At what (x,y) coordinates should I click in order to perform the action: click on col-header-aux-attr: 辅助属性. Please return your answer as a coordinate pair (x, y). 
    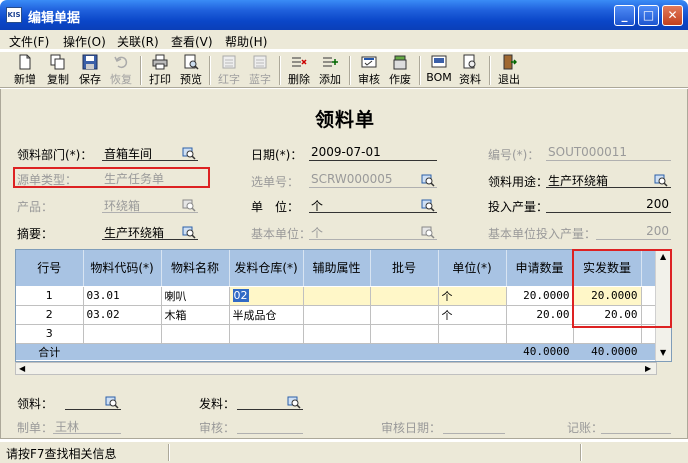
    Looking at the image, I should click on (337, 268).